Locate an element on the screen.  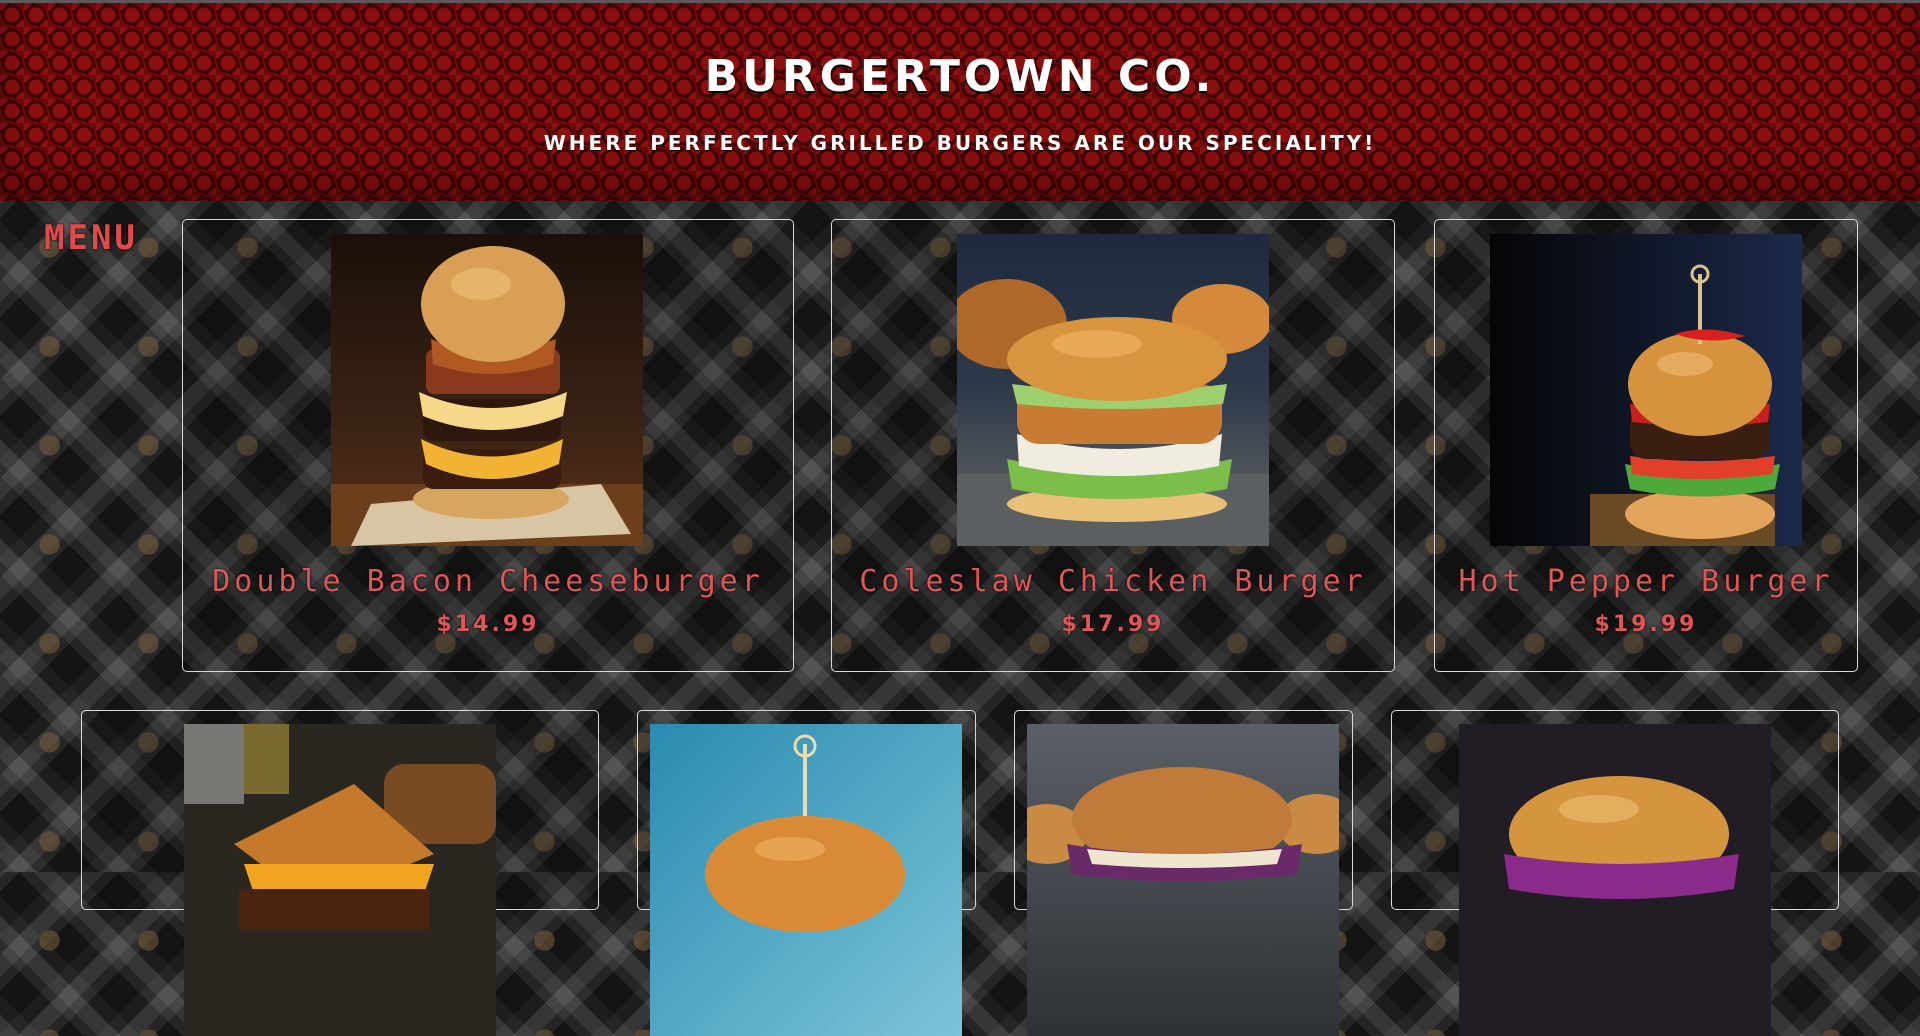
onion-burger-photo is located at coordinates (1183, 880).